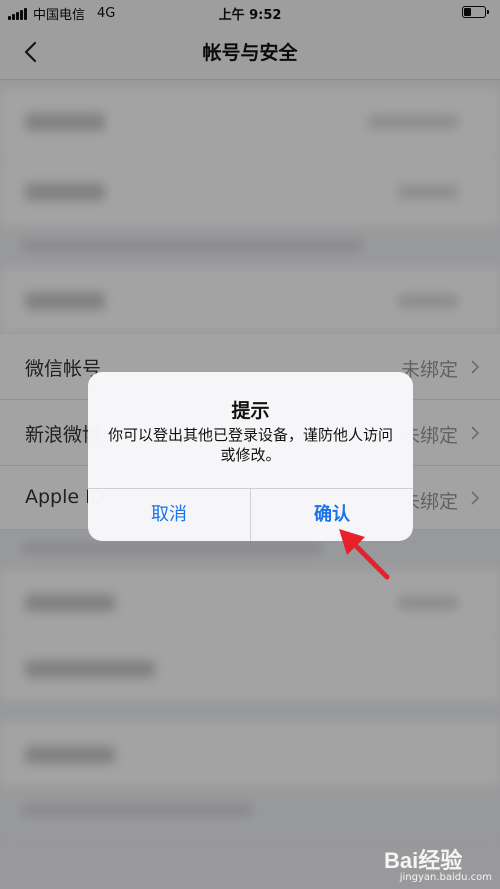  Describe the element at coordinates (423, 860) in the screenshot. I see `watermark-logo: Bai经验` at that location.